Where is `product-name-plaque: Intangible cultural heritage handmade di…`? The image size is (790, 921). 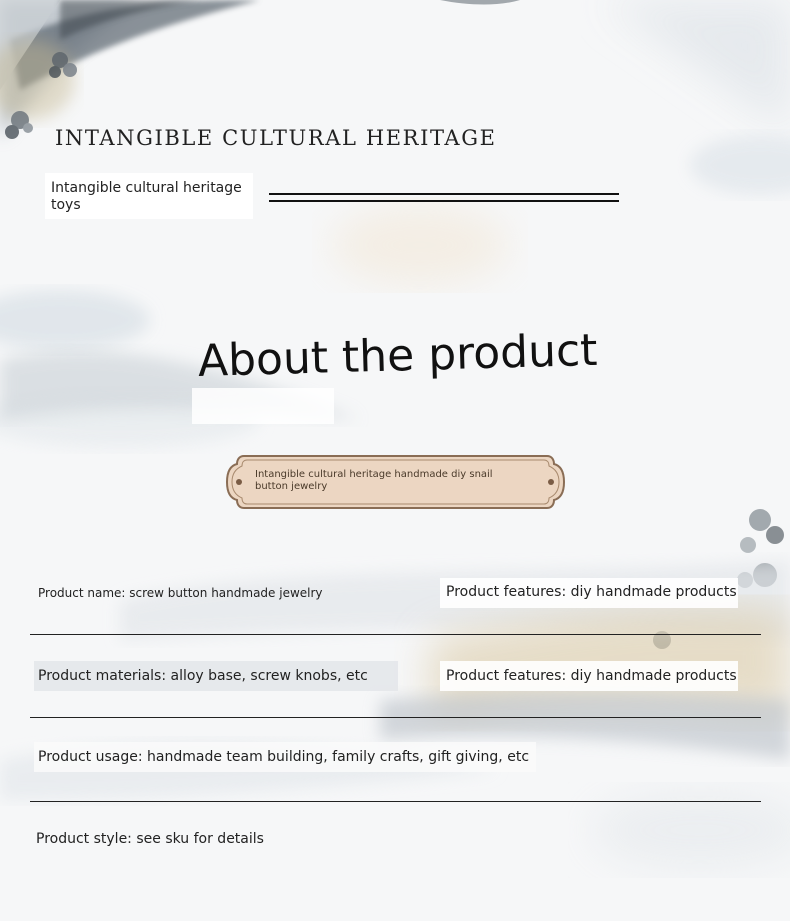
product-name-plaque: Intangible cultural heritage handmade di… is located at coordinates (395, 482).